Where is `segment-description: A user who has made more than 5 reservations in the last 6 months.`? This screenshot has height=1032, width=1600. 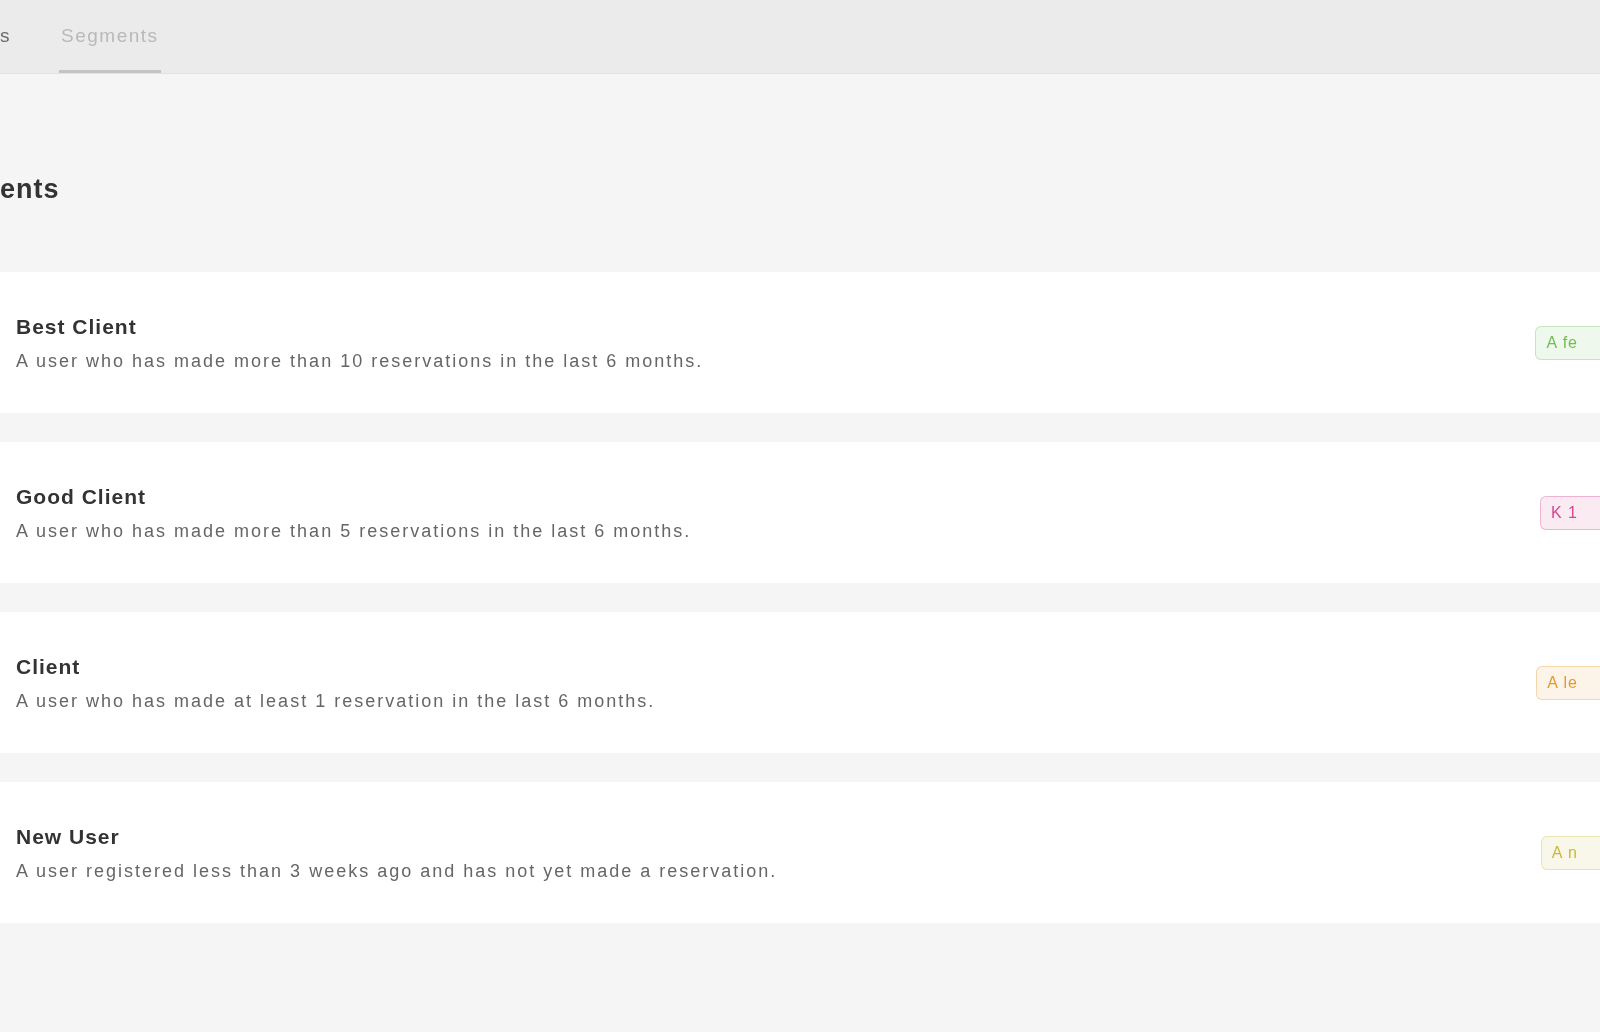 segment-description: A user who has made more than 5 reservations in the last 6 months. is located at coordinates (354, 530).